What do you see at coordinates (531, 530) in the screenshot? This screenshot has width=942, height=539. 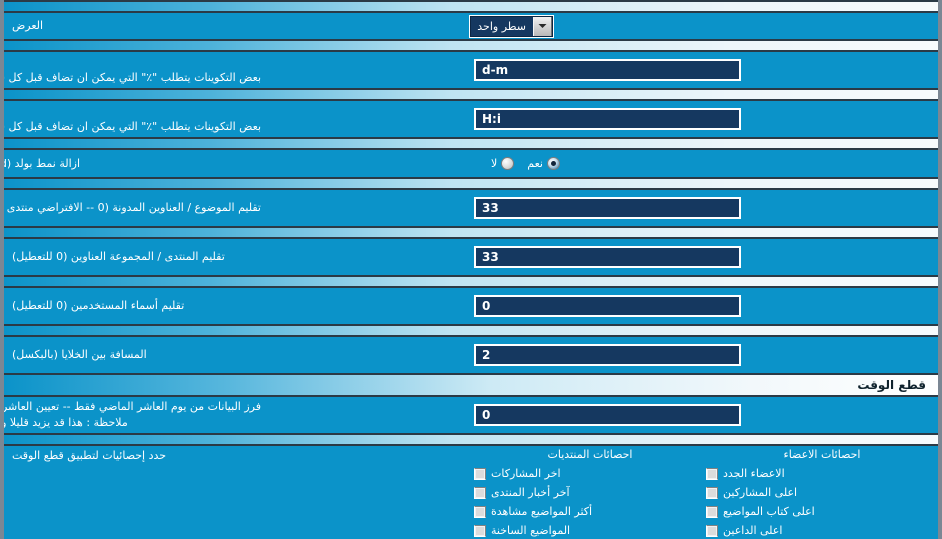 I see `checkbox-label: المواضيع الساخنة` at bounding box center [531, 530].